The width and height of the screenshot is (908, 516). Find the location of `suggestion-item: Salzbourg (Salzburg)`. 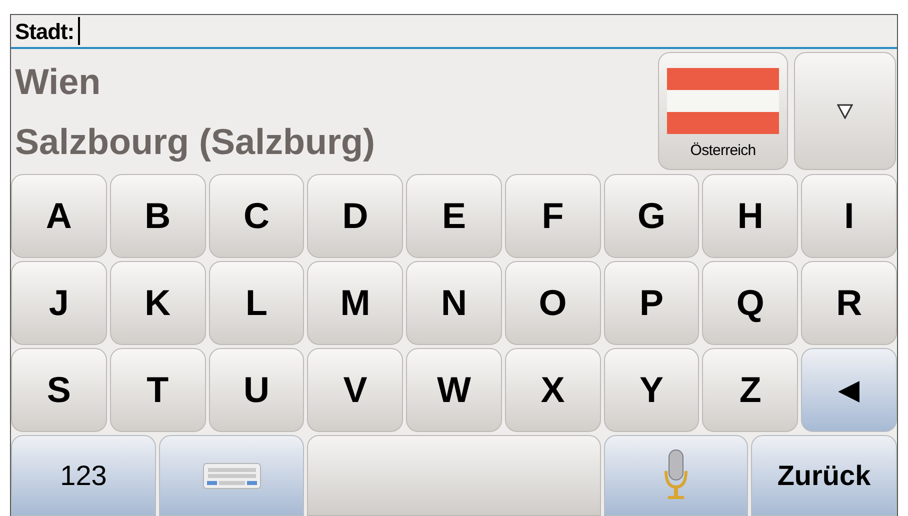

suggestion-item: Salzbourg (Salzburg) is located at coordinates (195, 142).